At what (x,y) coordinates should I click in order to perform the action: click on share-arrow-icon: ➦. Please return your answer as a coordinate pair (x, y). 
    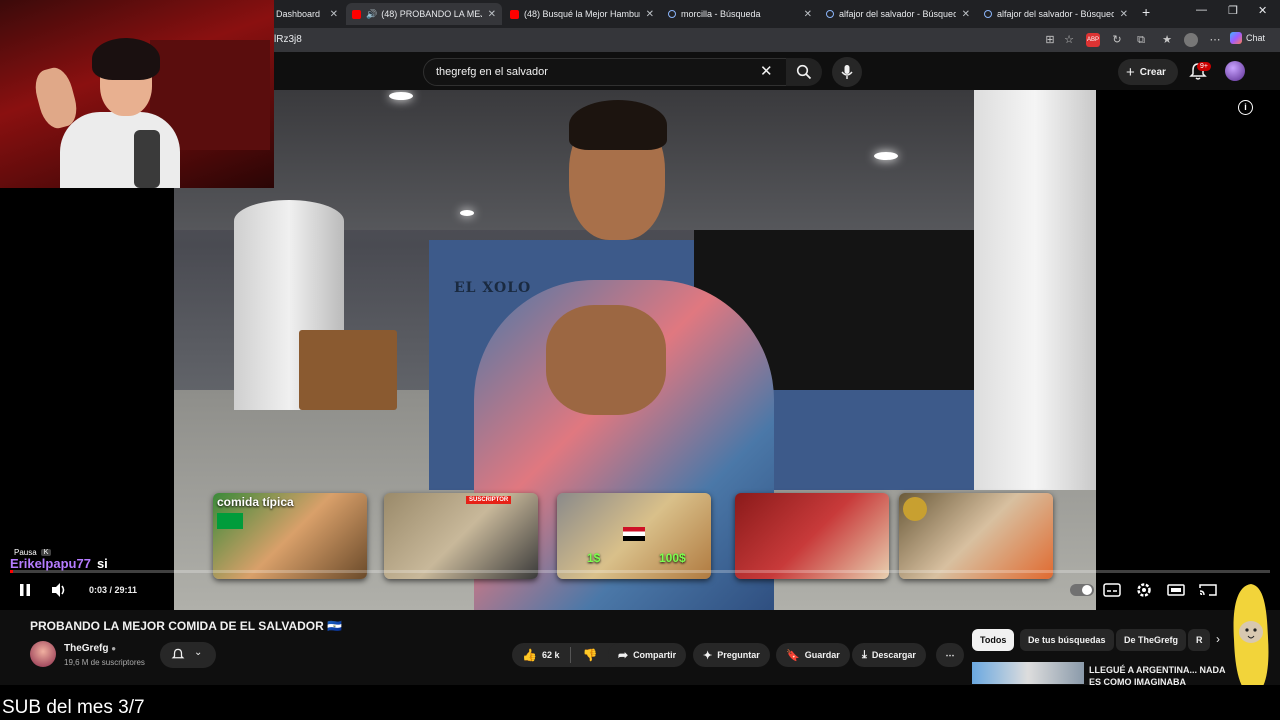
    Looking at the image, I should click on (623, 655).